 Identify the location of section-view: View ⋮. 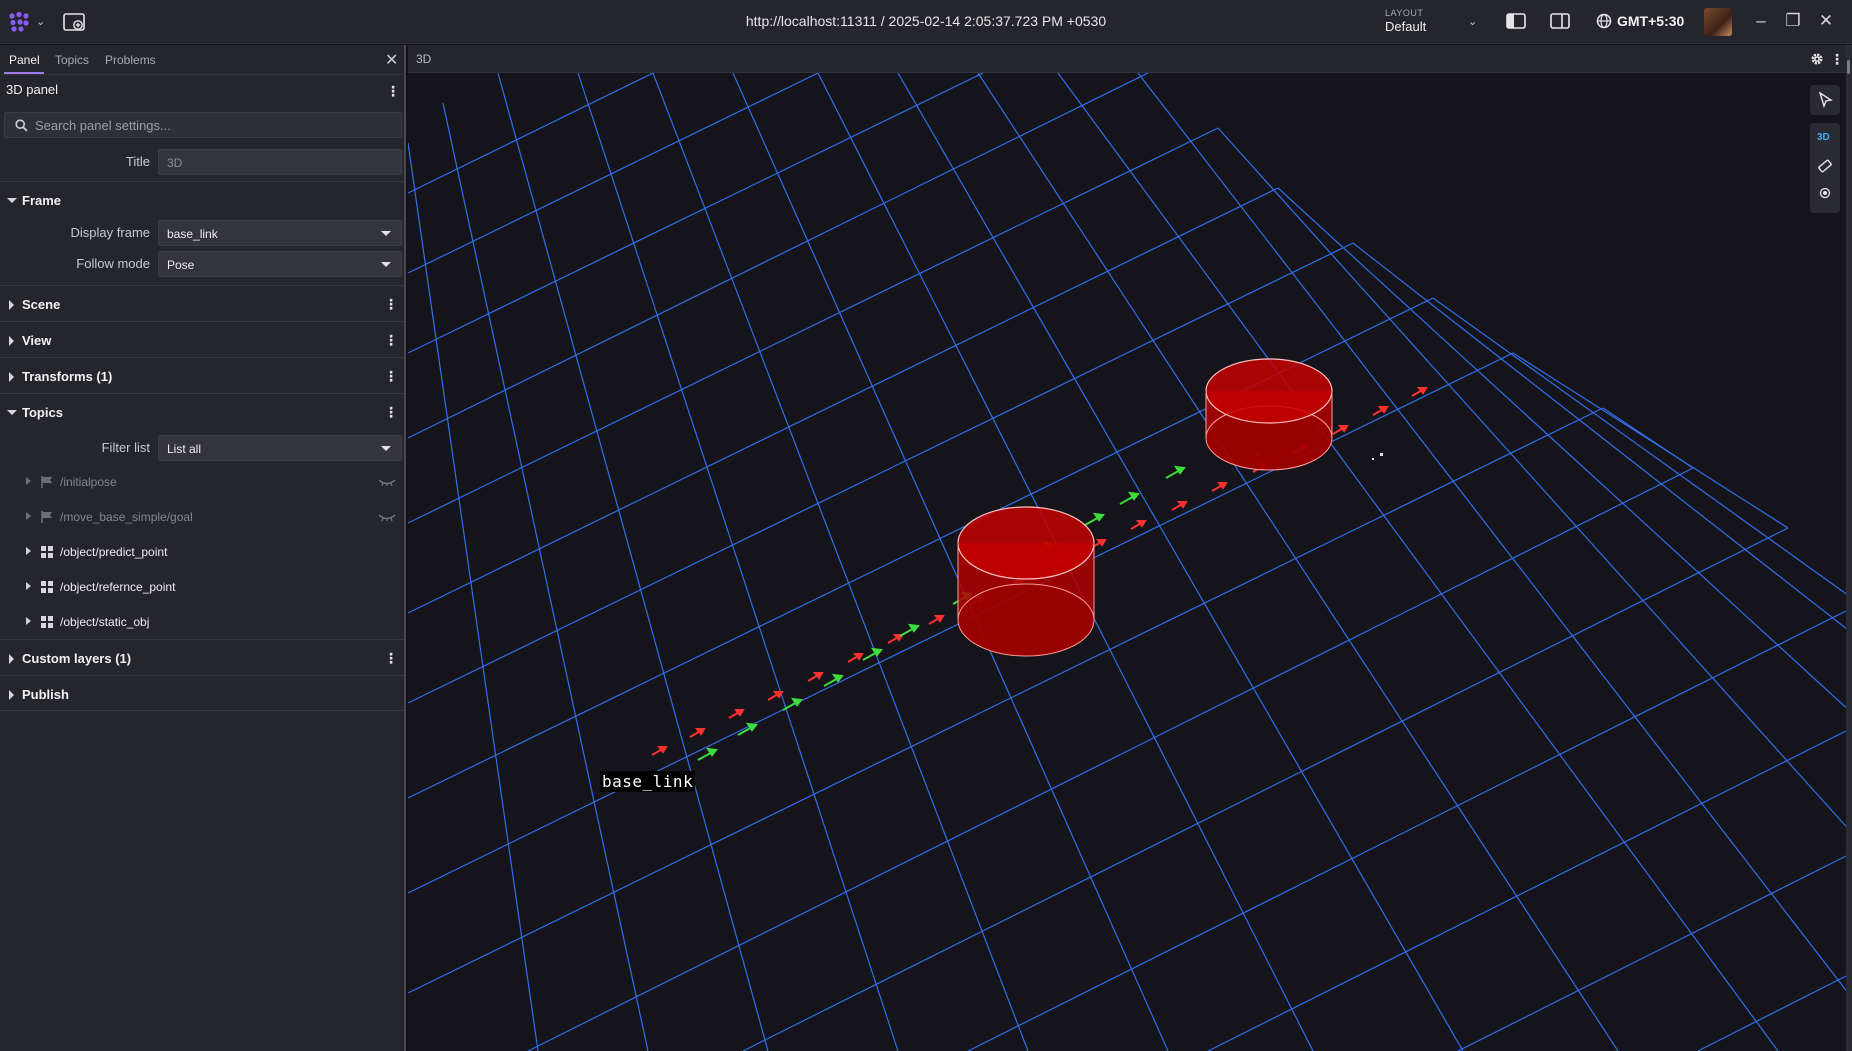
(202, 339).